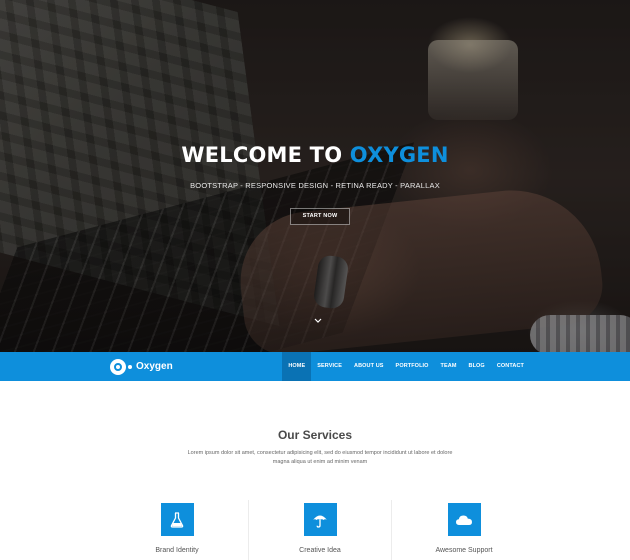 This screenshot has height=560, width=630. Describe the element at coordinates (369, 366) in the screenshot. I see `nav-item-about-us: ABOUT US` at that location.